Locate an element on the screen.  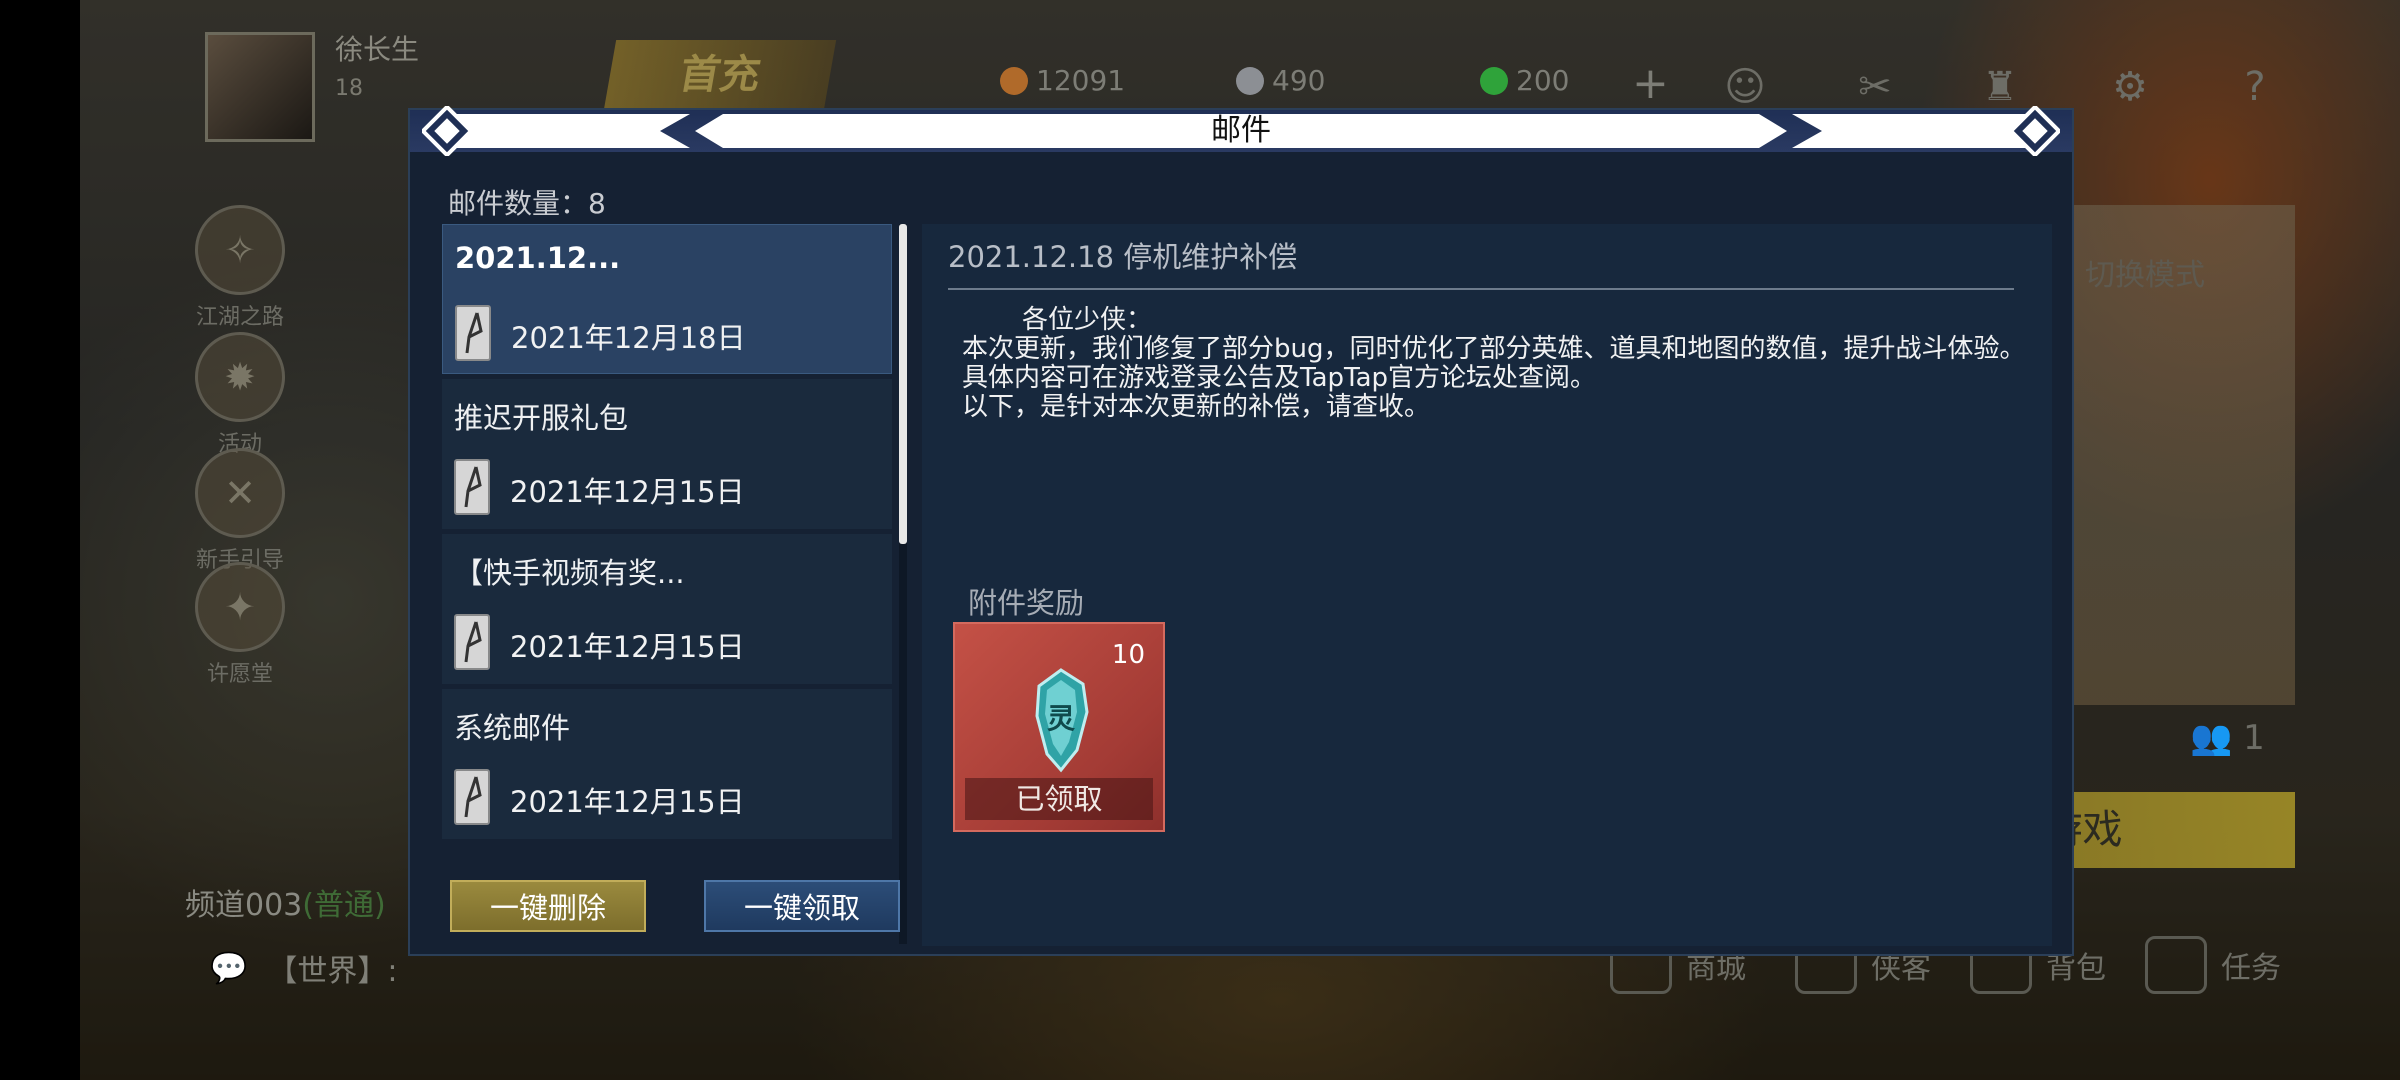
side-newbie-guide: ✕ 新手引导 is located at coordinates (240, 511).